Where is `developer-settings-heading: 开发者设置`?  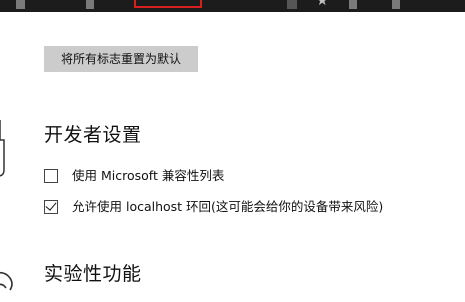 developer-settings-heading: 开发者设置 is located at coordinates (93, 135).